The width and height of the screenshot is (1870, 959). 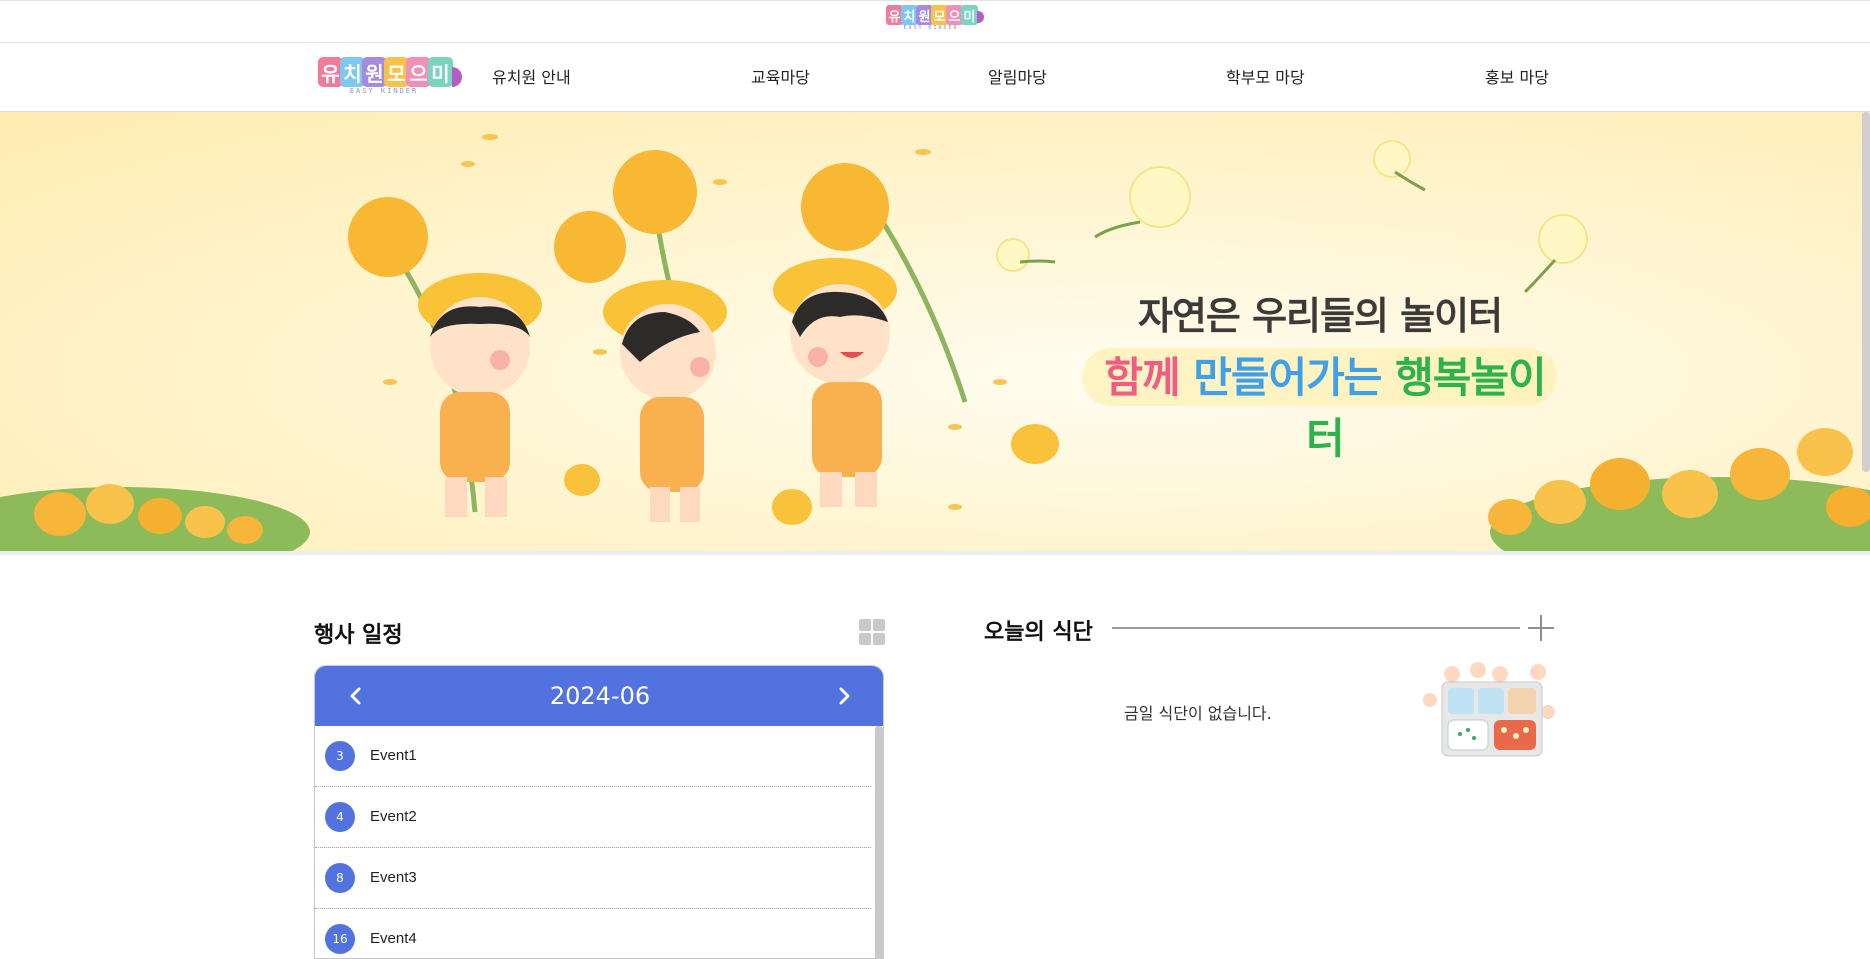 What do you see at coordinates (1316, 628) in the screenshot?
I see `menu-title-divider` at bounding box center [1316, 628].